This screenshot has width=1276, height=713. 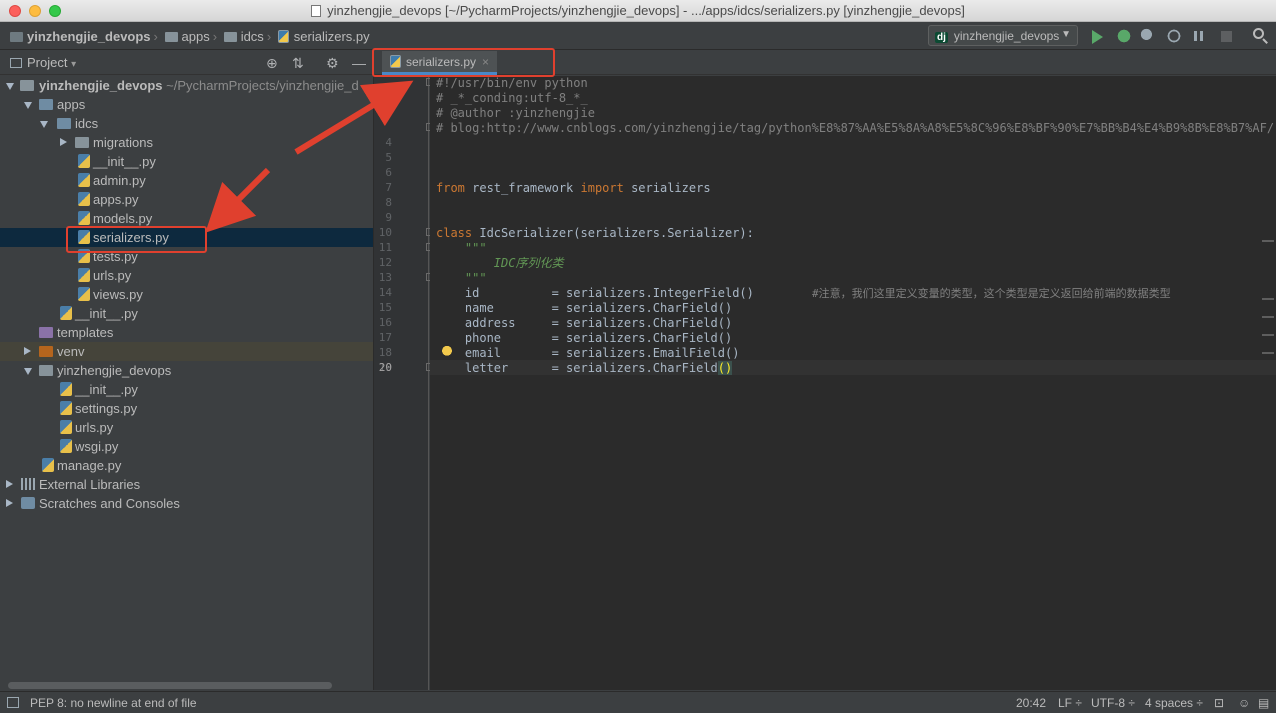 What do you see at coordinates (588, 353) in the screenshot?
I see `code-line: email = serializers.EmailField()` at bounding box center [588, 353].